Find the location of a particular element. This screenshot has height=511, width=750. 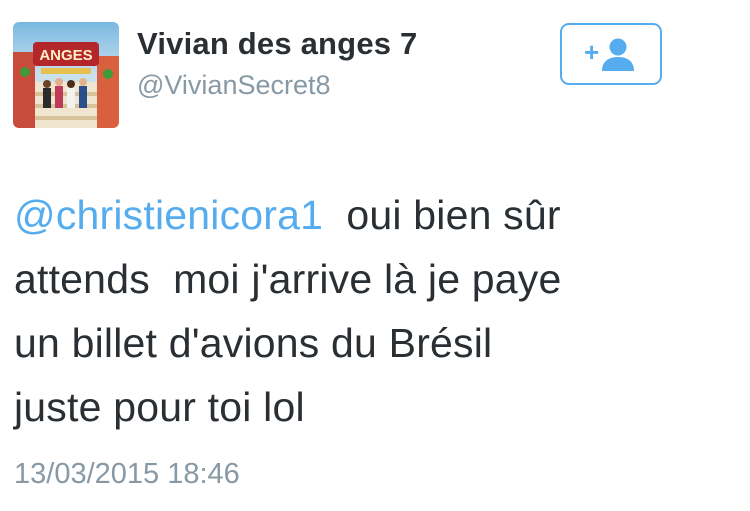

tweet-line-text: oui bien sûr is located at coordinates (442, 215).